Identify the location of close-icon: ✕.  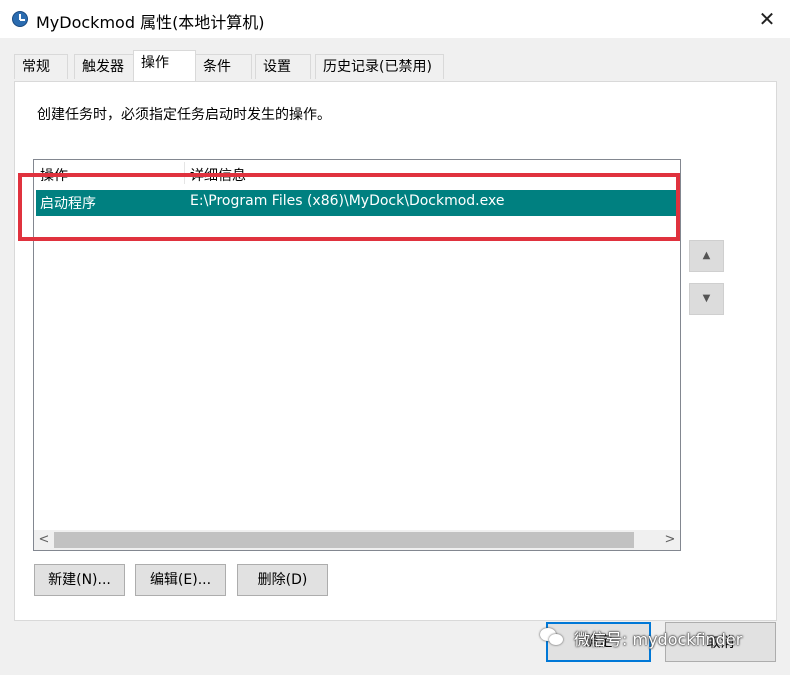
(767, 19).